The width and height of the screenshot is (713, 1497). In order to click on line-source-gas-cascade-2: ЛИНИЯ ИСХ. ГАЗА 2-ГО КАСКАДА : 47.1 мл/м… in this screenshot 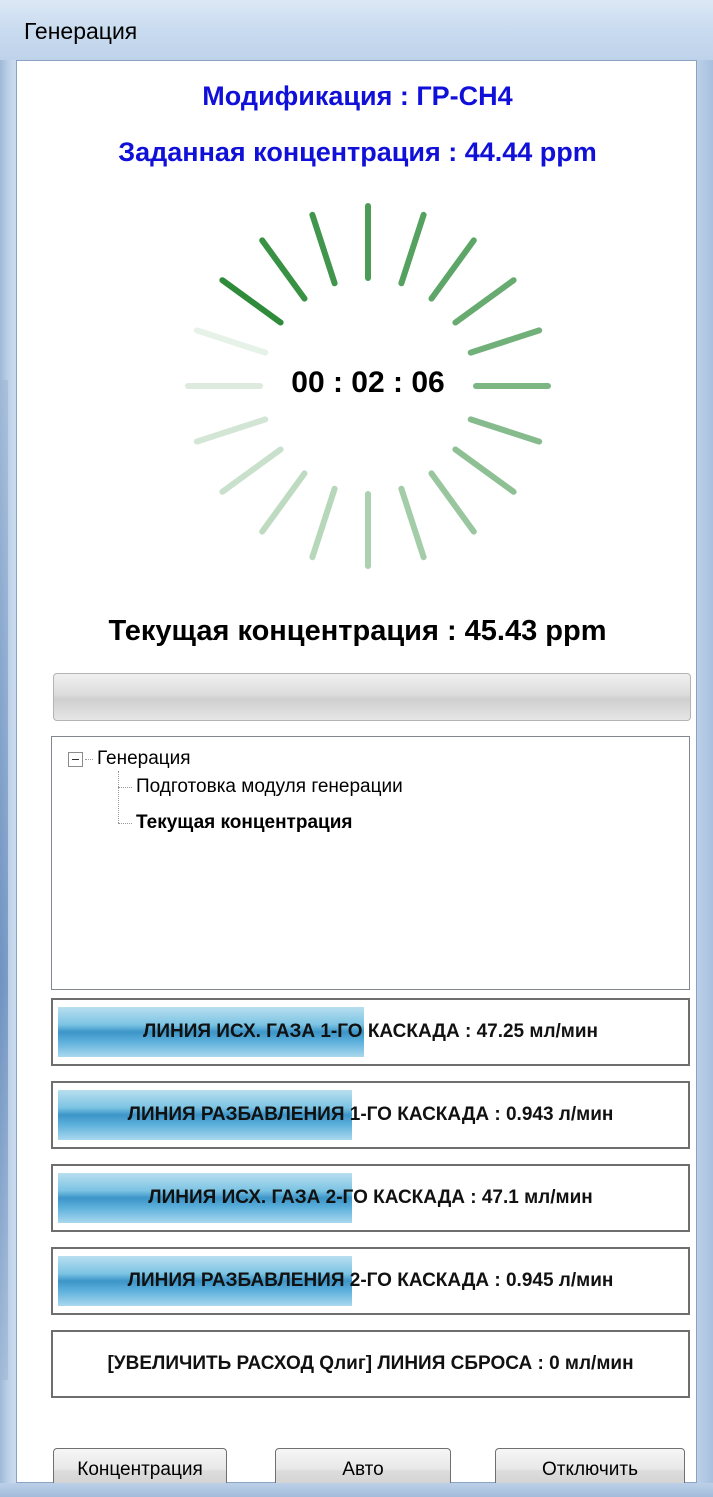, I will do `click(370, 1198)`.